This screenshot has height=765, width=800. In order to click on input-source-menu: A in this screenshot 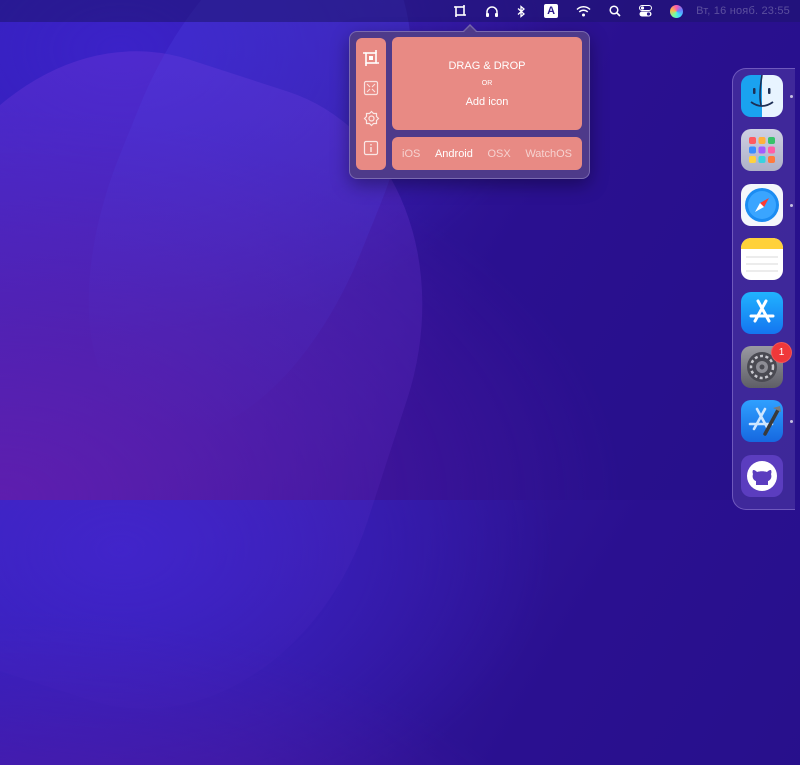, I will do `click(551, 11)`.